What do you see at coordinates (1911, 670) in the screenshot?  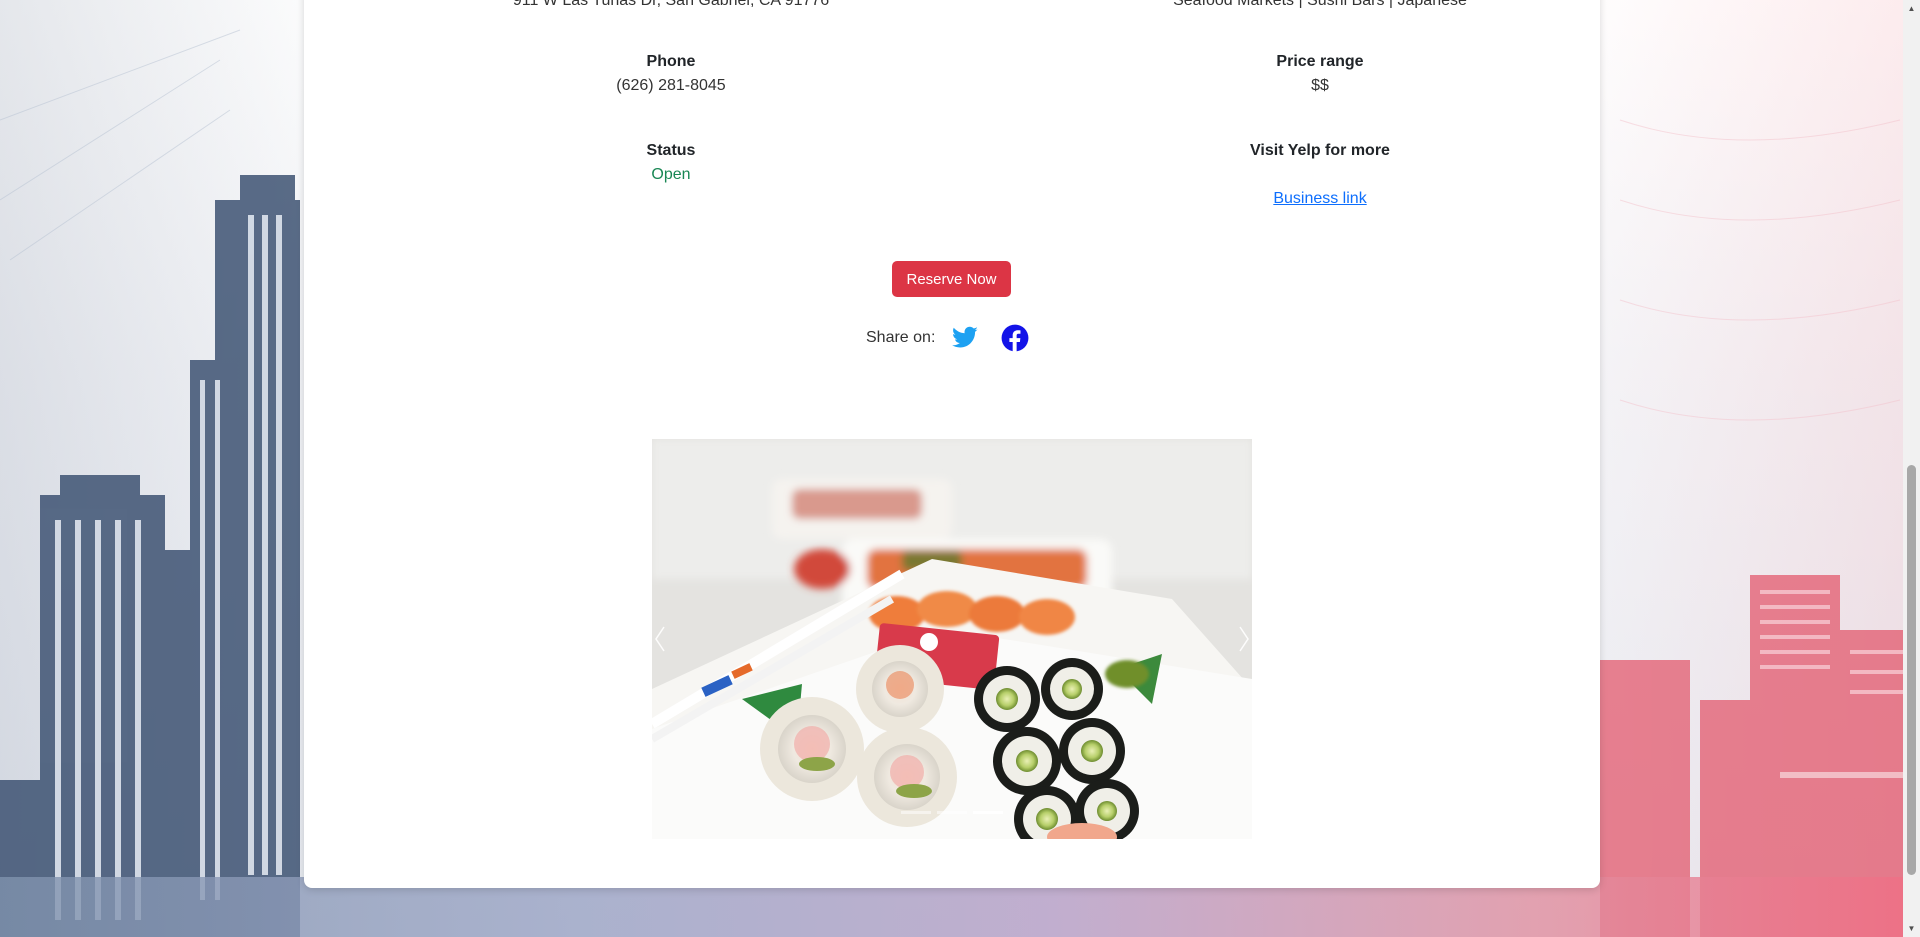 I see `scrollbar-thumb` at bounding box center [1911, 670].